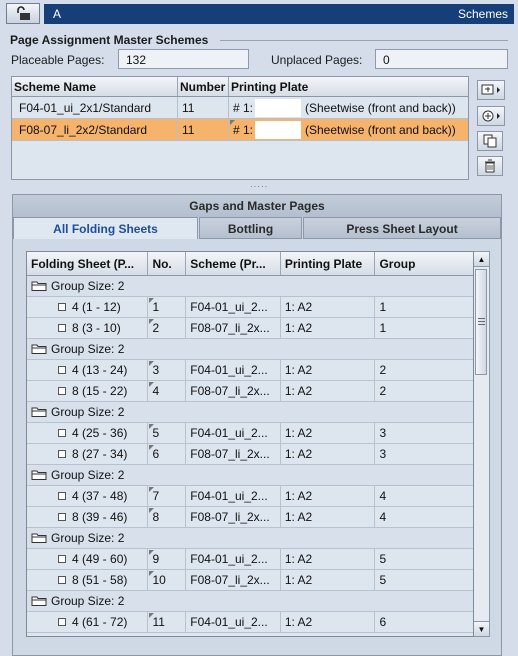 The image size is (518, 656). What do you see at coordinates (481, 259) in the screenshot?
I see `scroll-up-arrow-icon: ▲` at bounding box center [481, 259].